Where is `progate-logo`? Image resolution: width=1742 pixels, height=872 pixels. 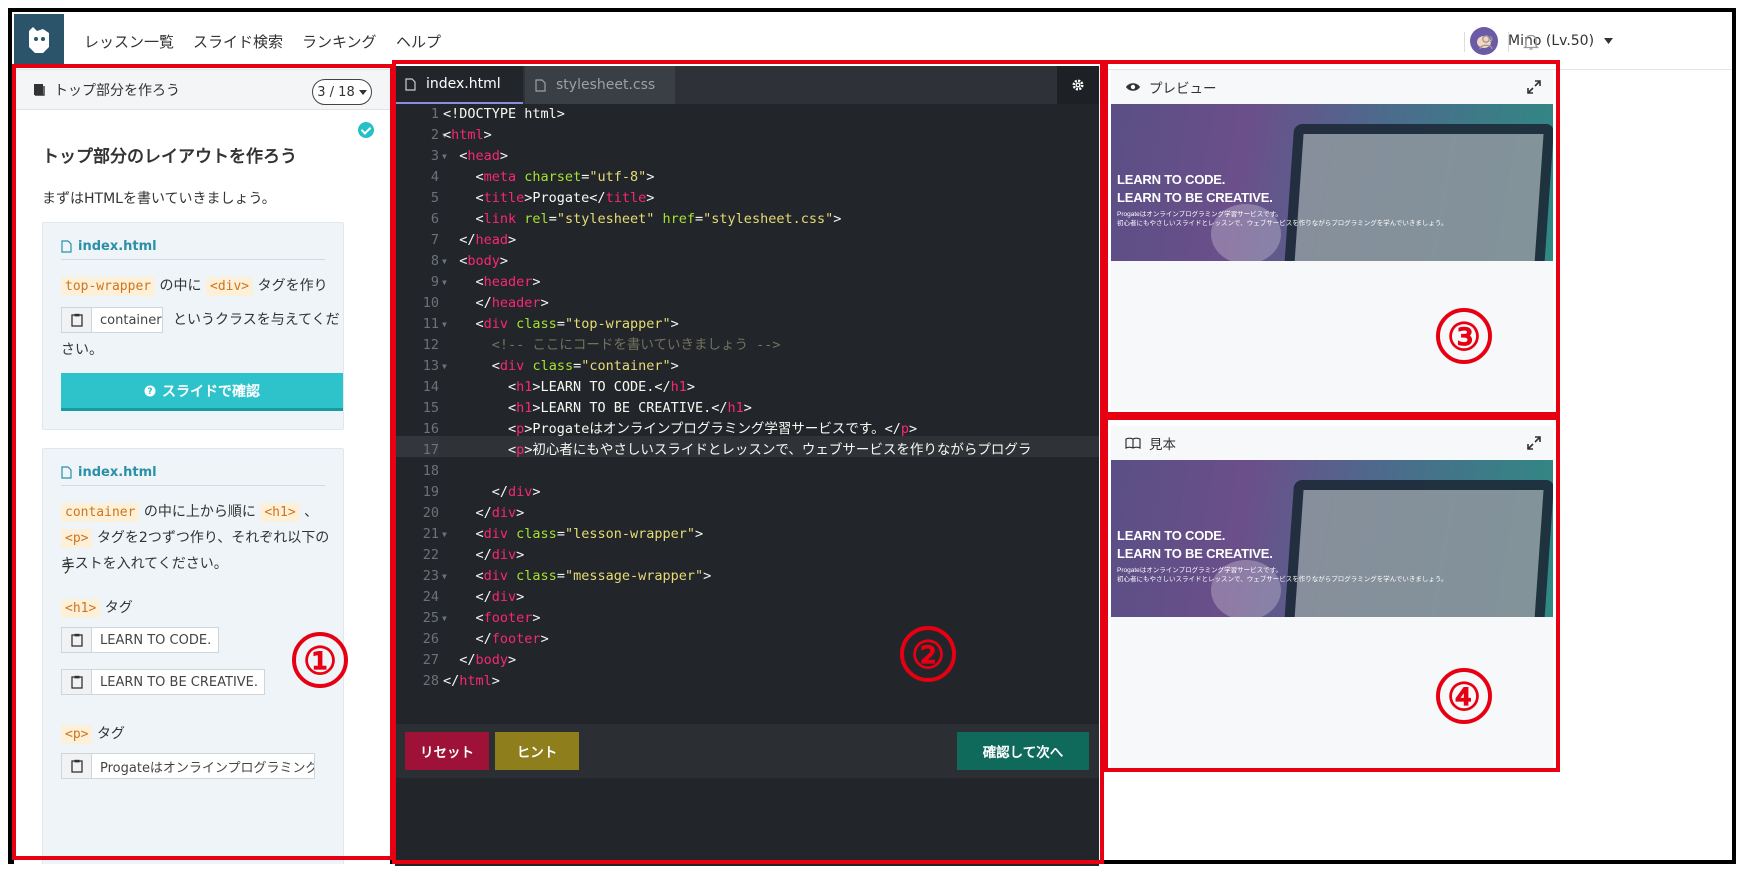
progate-logo is located at coordinates (39, 40).